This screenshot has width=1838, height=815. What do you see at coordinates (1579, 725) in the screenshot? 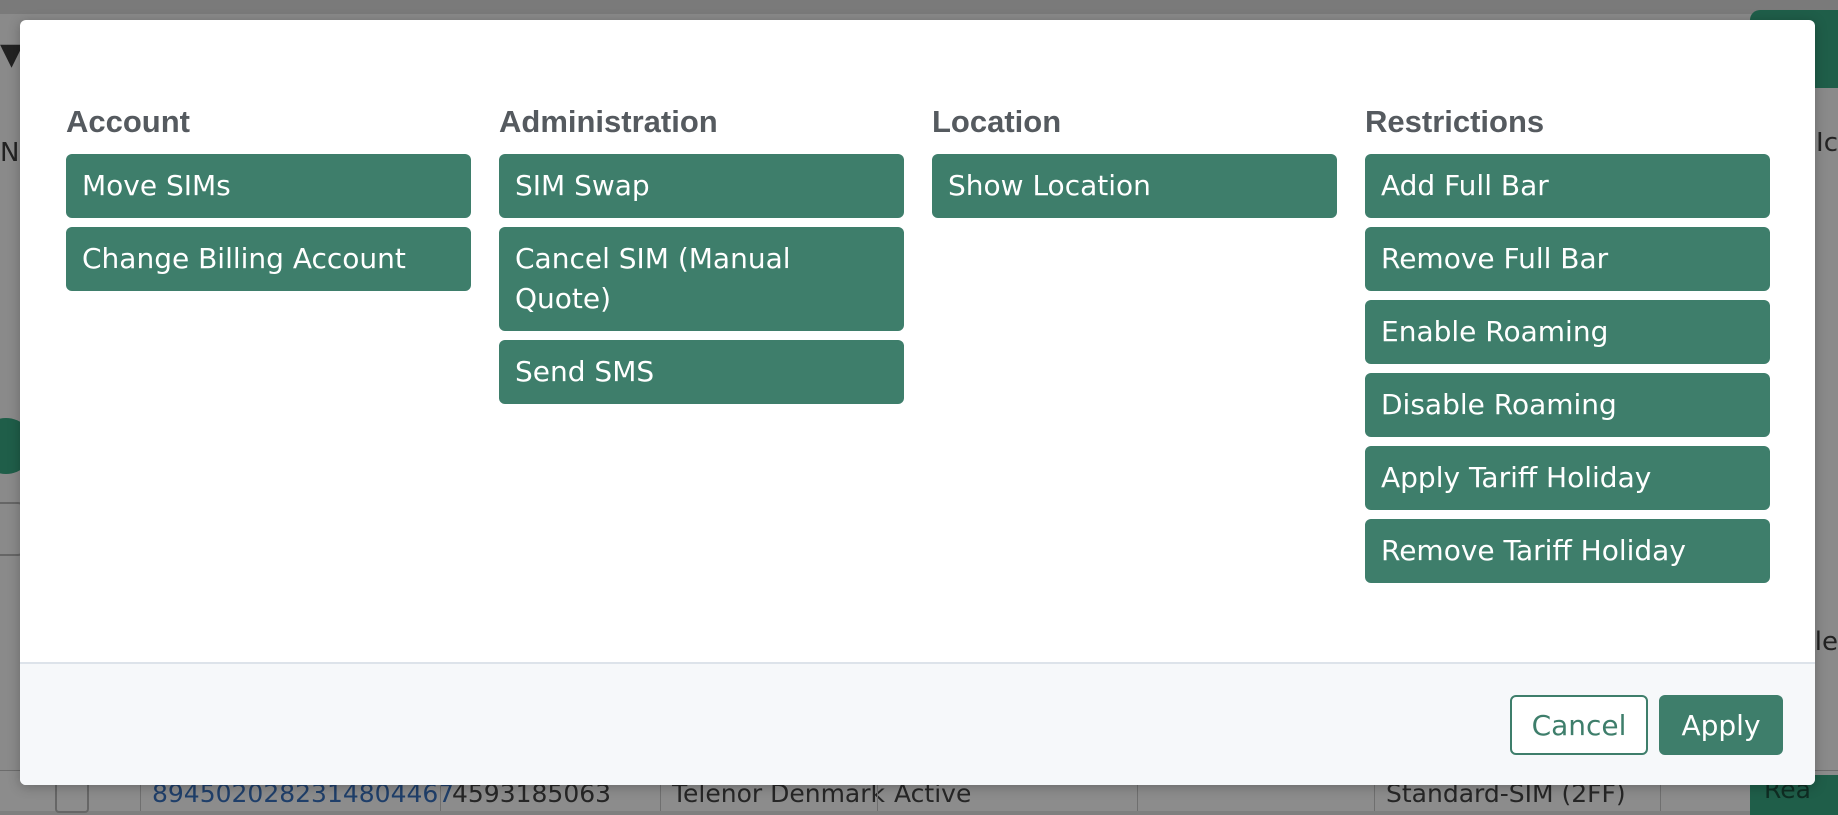
I see `cancel-button: Cancel` at bounding box center [1579, 725].